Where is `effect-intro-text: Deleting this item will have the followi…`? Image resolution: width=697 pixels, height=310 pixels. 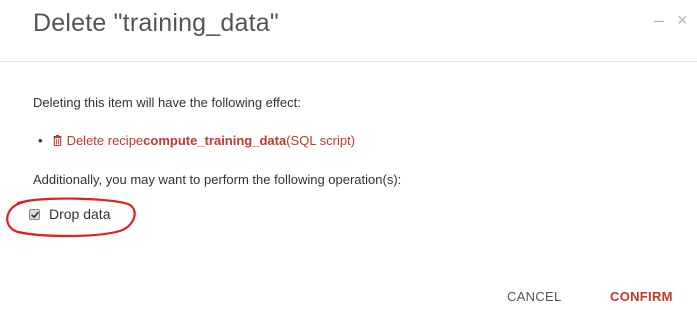 effect-intro-text: Deleting this item will have the followi… is located at coordinates (167, 102).